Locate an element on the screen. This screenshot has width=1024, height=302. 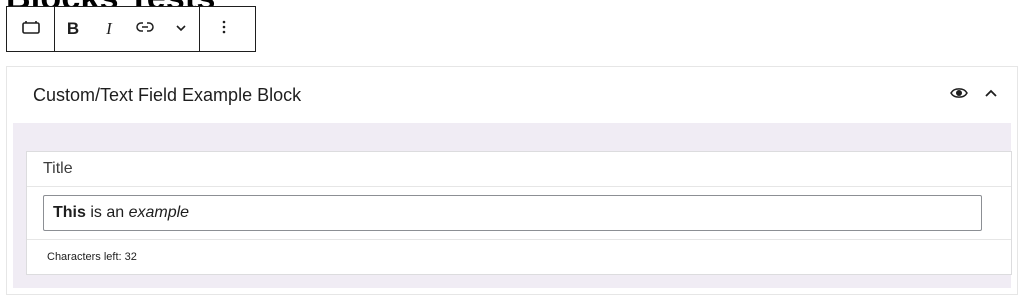
toolbar-options-group is located at coordinates (223, 29).